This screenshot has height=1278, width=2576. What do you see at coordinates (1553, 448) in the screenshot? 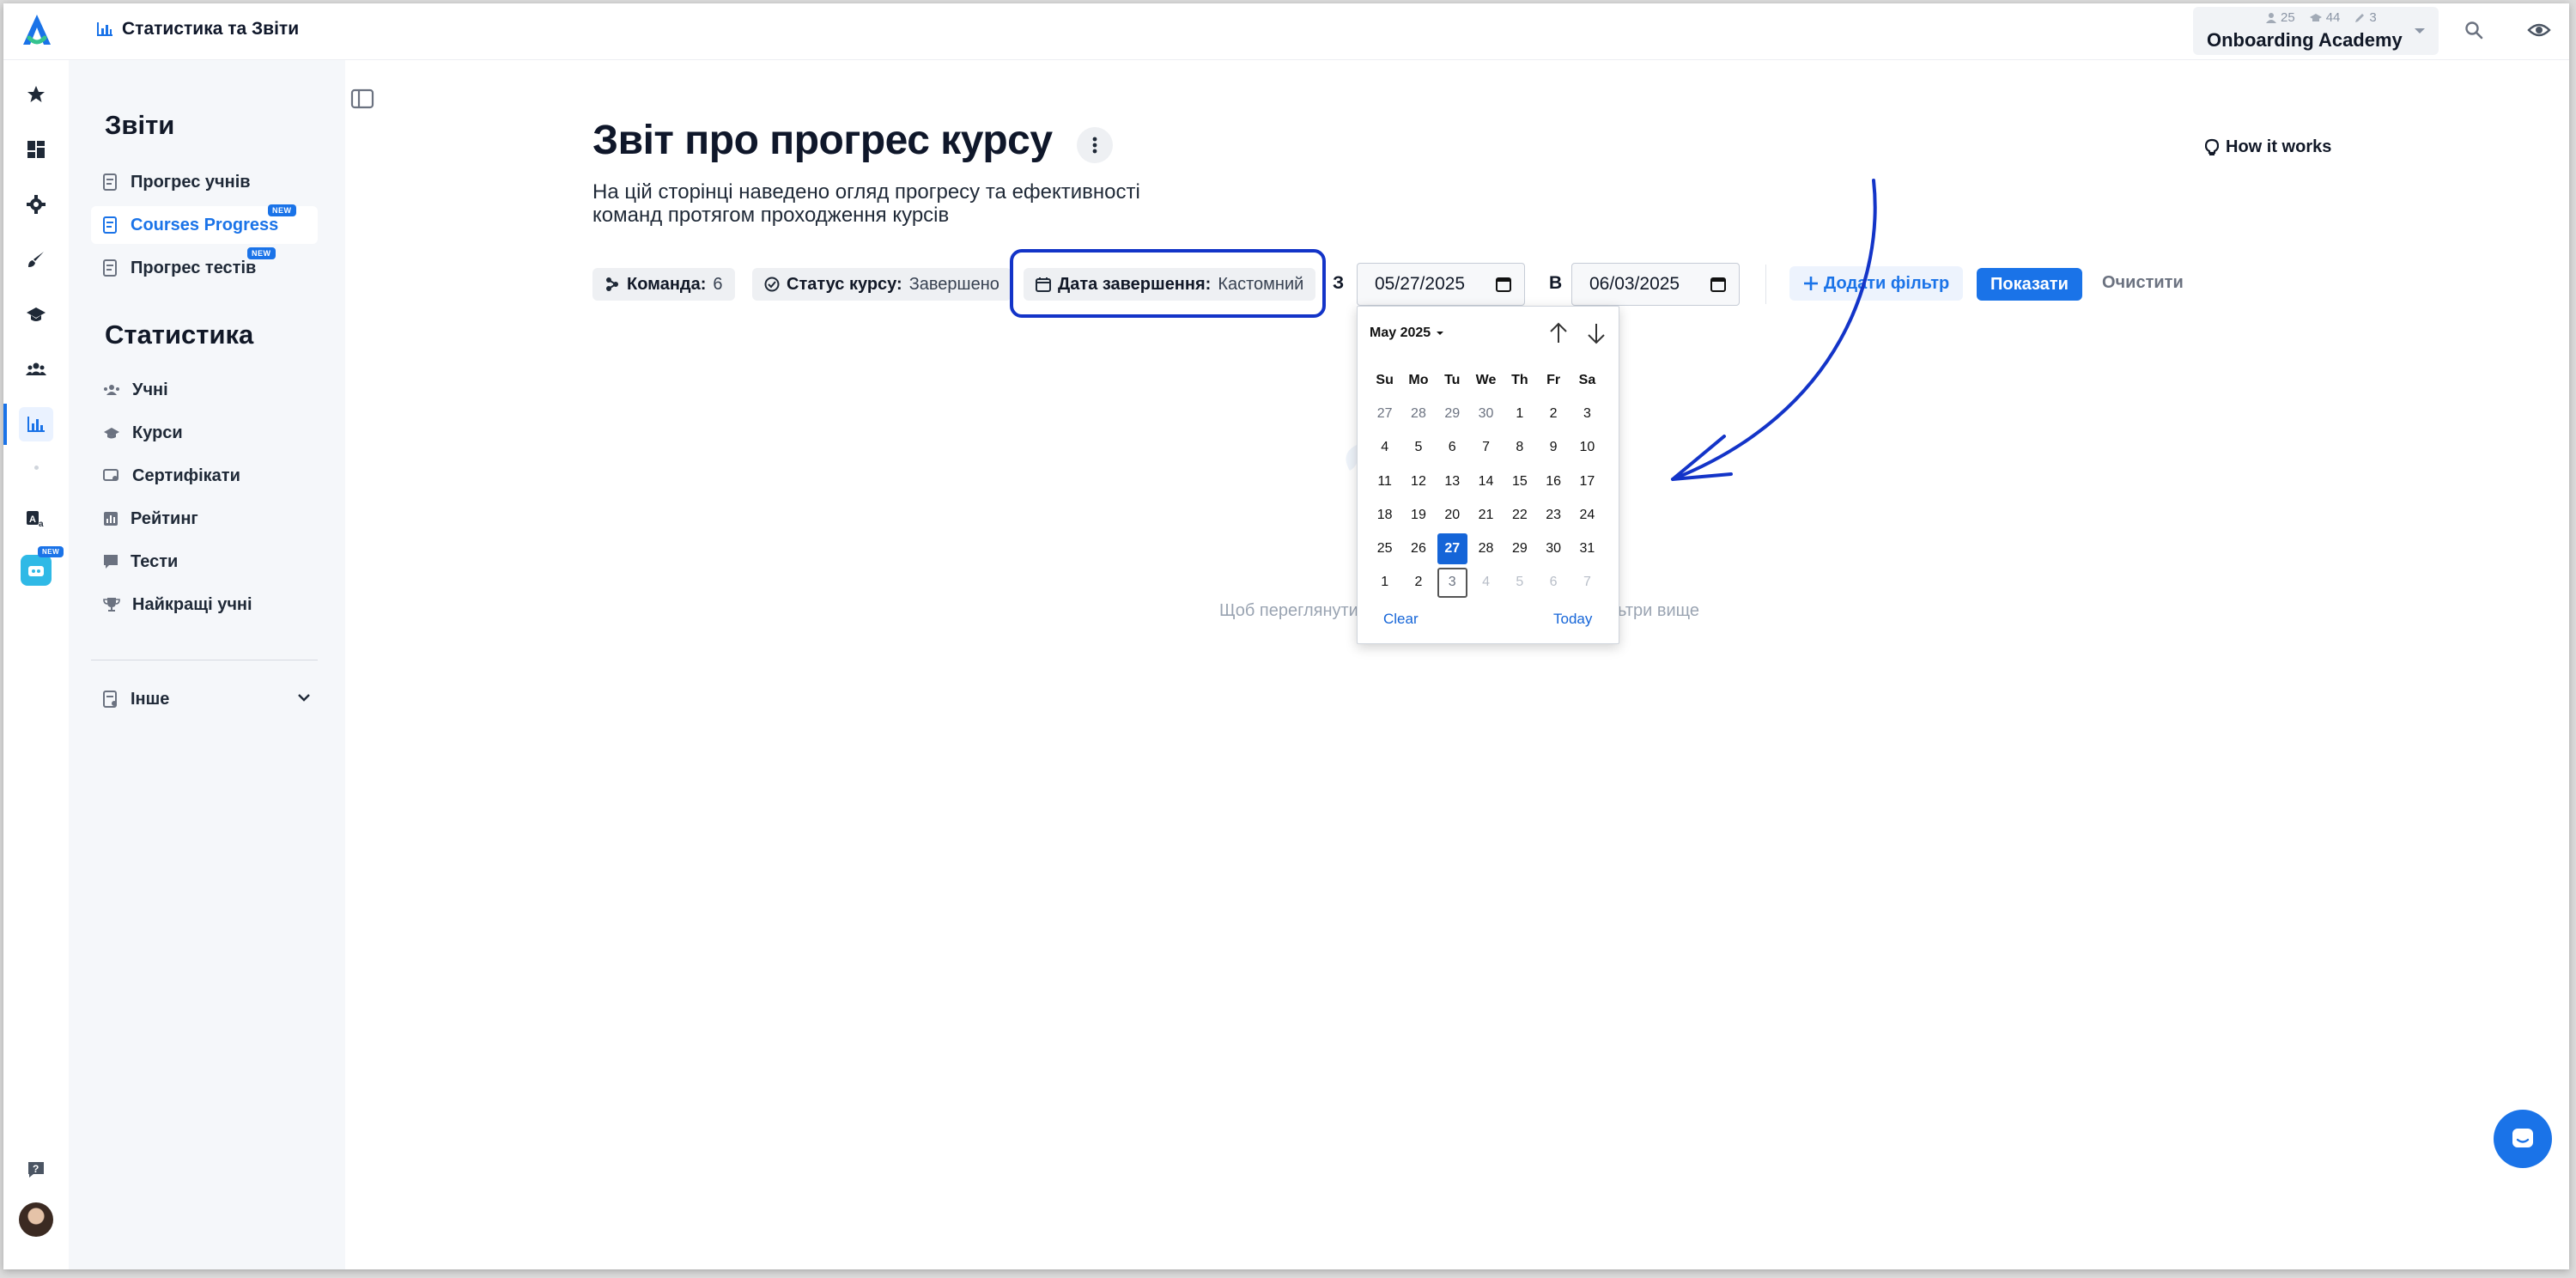
I see `calendar-day: 9` at bounding box center [1553, 448].